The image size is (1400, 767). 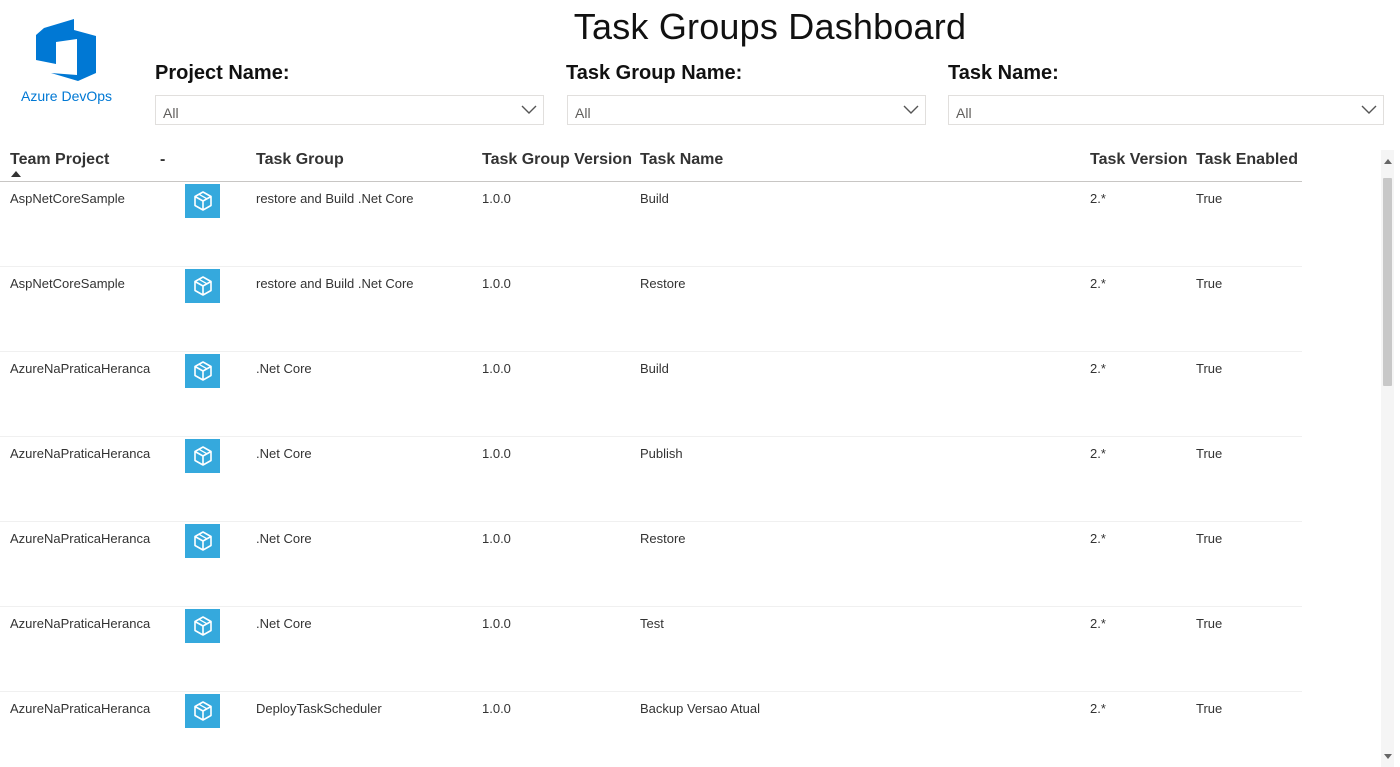 I want to click on column-header-team-project: Team Project, so click(x=59, y=160).